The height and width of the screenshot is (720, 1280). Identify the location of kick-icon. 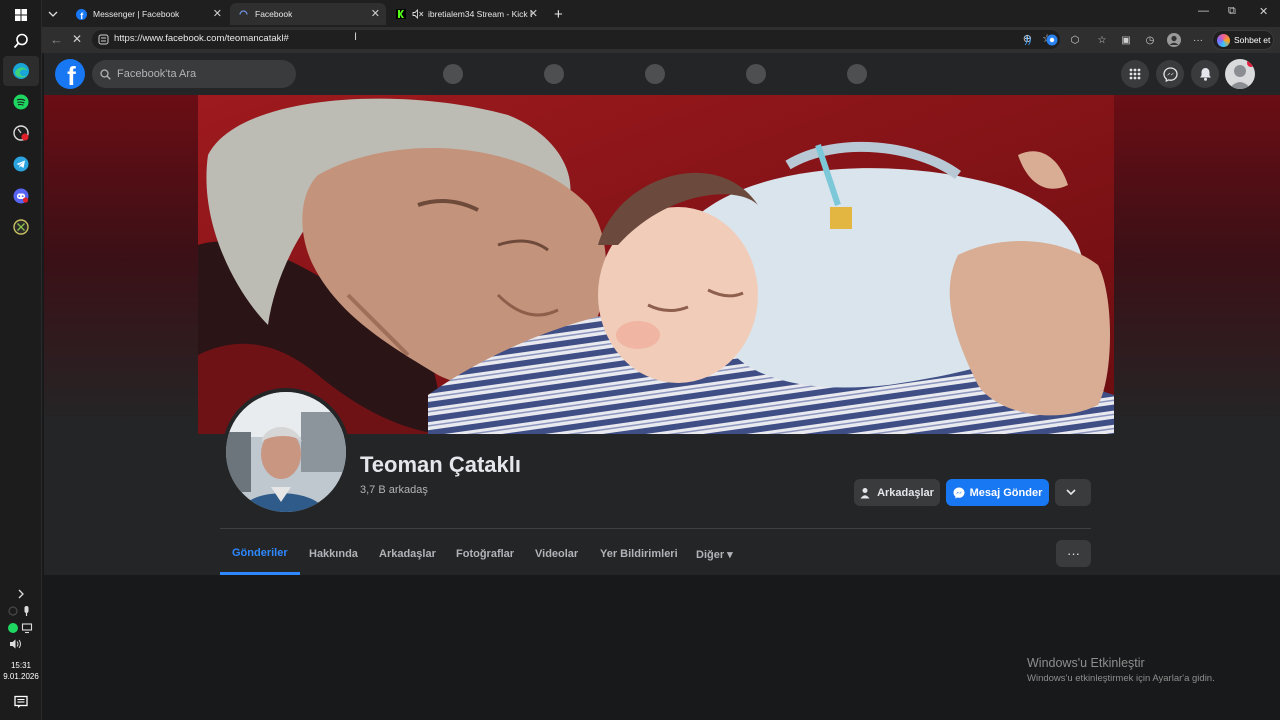
(401, 14).